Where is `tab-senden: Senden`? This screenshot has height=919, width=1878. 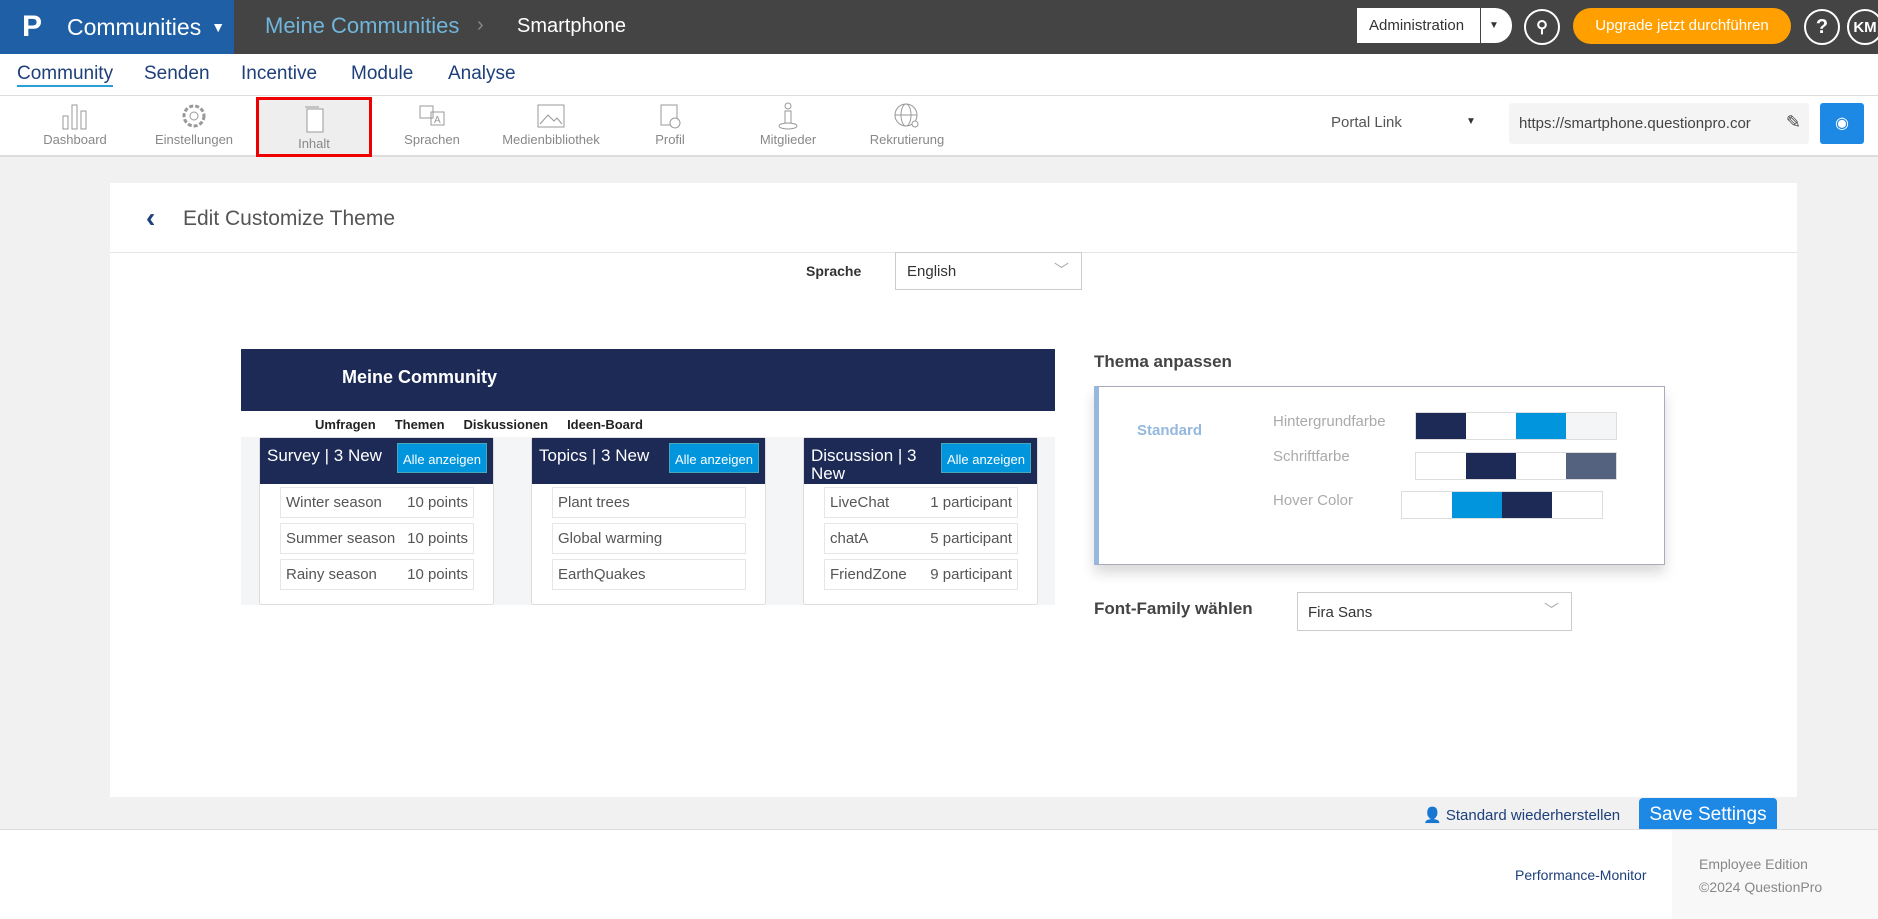 tab-senden: Senden is located at coordinates (177, 74).